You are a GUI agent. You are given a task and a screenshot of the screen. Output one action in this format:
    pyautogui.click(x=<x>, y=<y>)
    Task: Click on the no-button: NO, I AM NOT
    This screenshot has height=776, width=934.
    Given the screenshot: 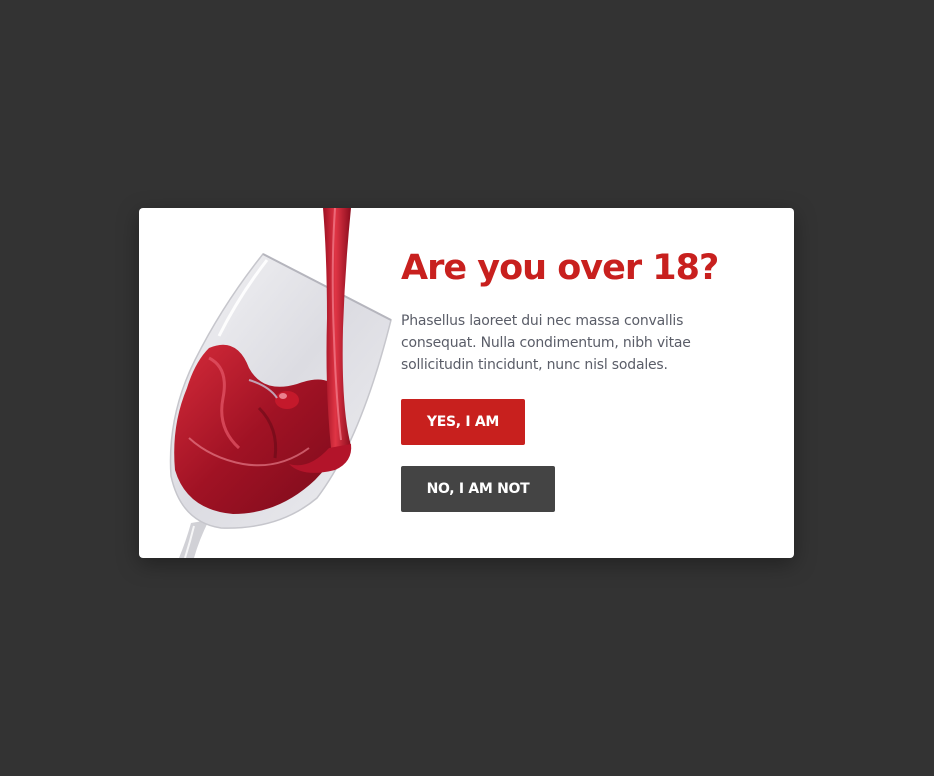 What is the action you would take?
    pyautogui.click(x=478, y=489)
    